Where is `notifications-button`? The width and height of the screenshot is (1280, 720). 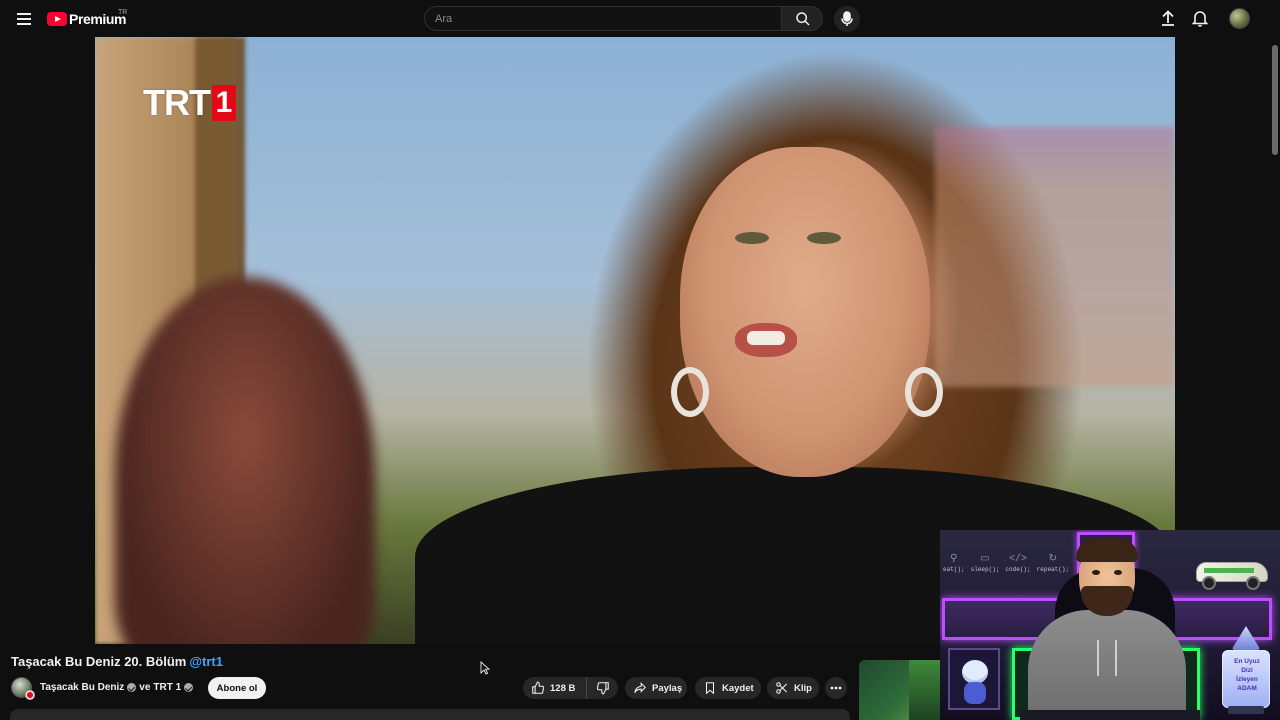 notifications-button is located at coordinates (1200, 18).